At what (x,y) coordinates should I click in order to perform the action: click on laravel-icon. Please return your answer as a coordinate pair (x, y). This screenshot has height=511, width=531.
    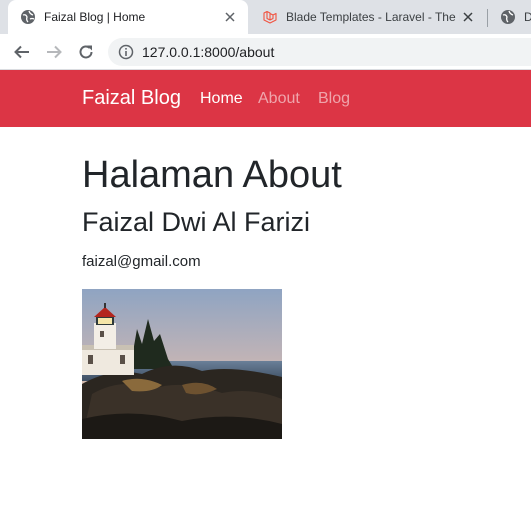
    Looking at the image, I should click on (270, 17).